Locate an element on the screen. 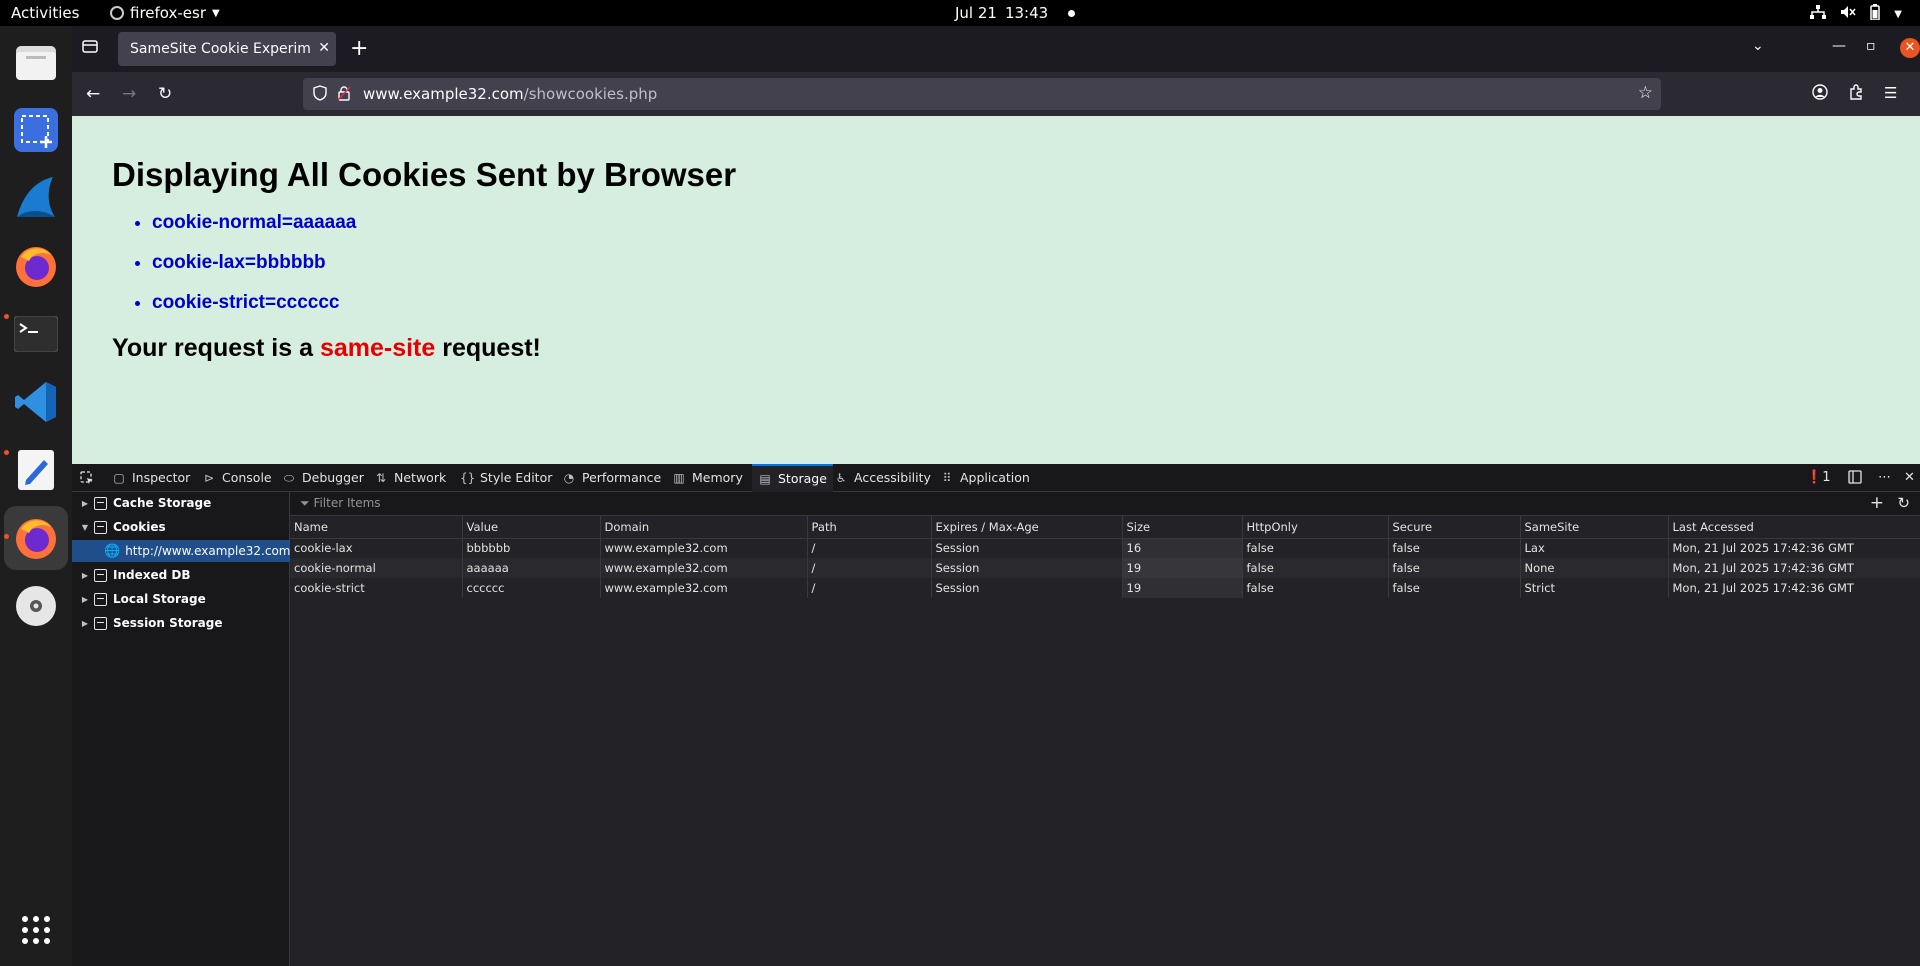  hamburger-menu-icon: ☰ is located at coordinates (1890, 93).